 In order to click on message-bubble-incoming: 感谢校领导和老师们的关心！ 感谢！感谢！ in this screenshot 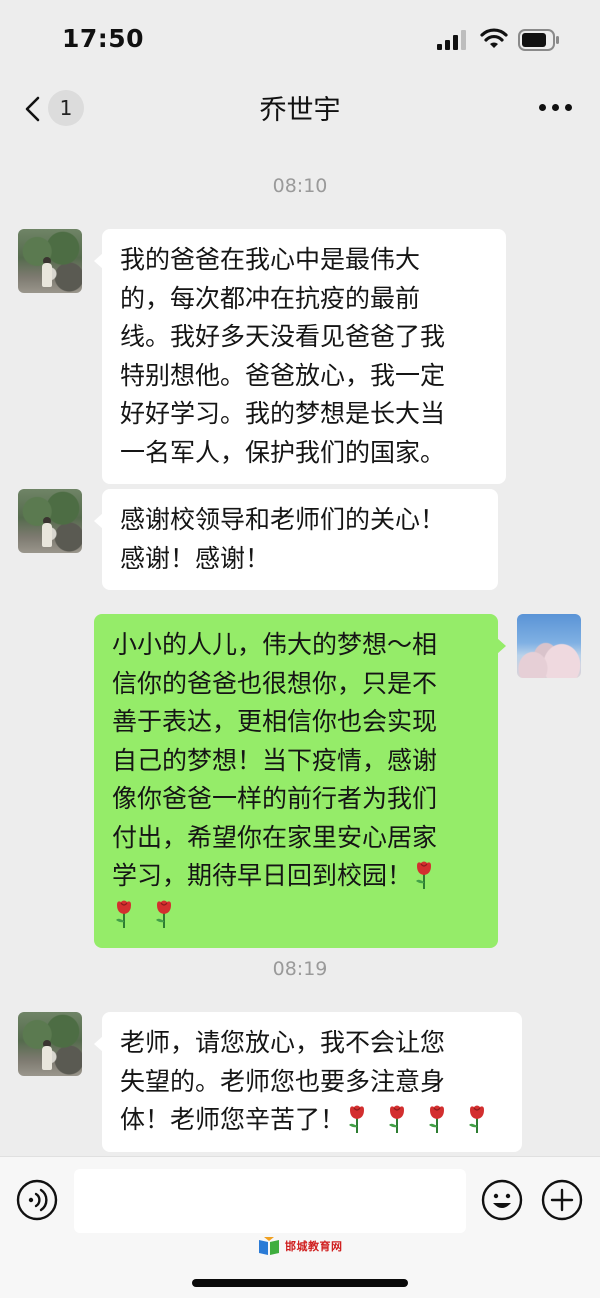, I will do `click(296, 539)`.